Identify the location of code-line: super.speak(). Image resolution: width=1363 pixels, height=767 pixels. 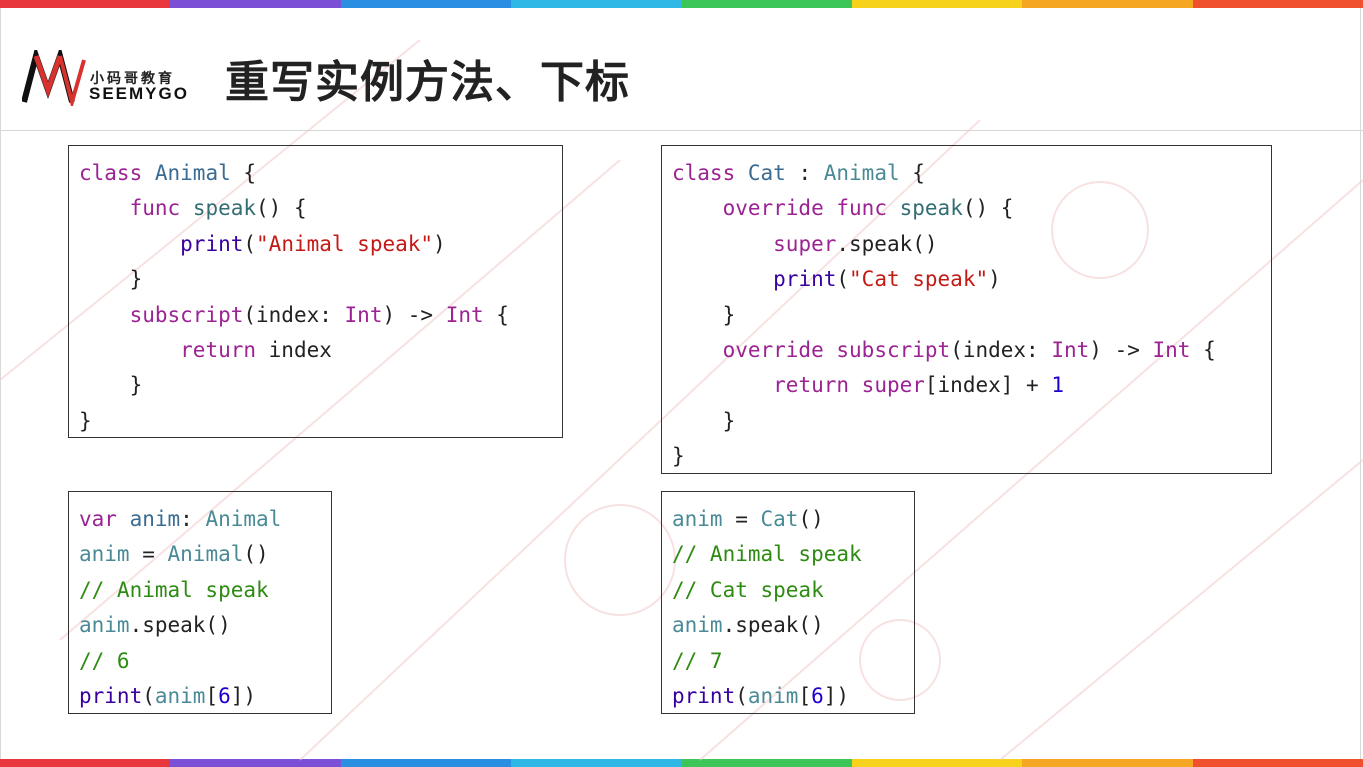
(971, 244).